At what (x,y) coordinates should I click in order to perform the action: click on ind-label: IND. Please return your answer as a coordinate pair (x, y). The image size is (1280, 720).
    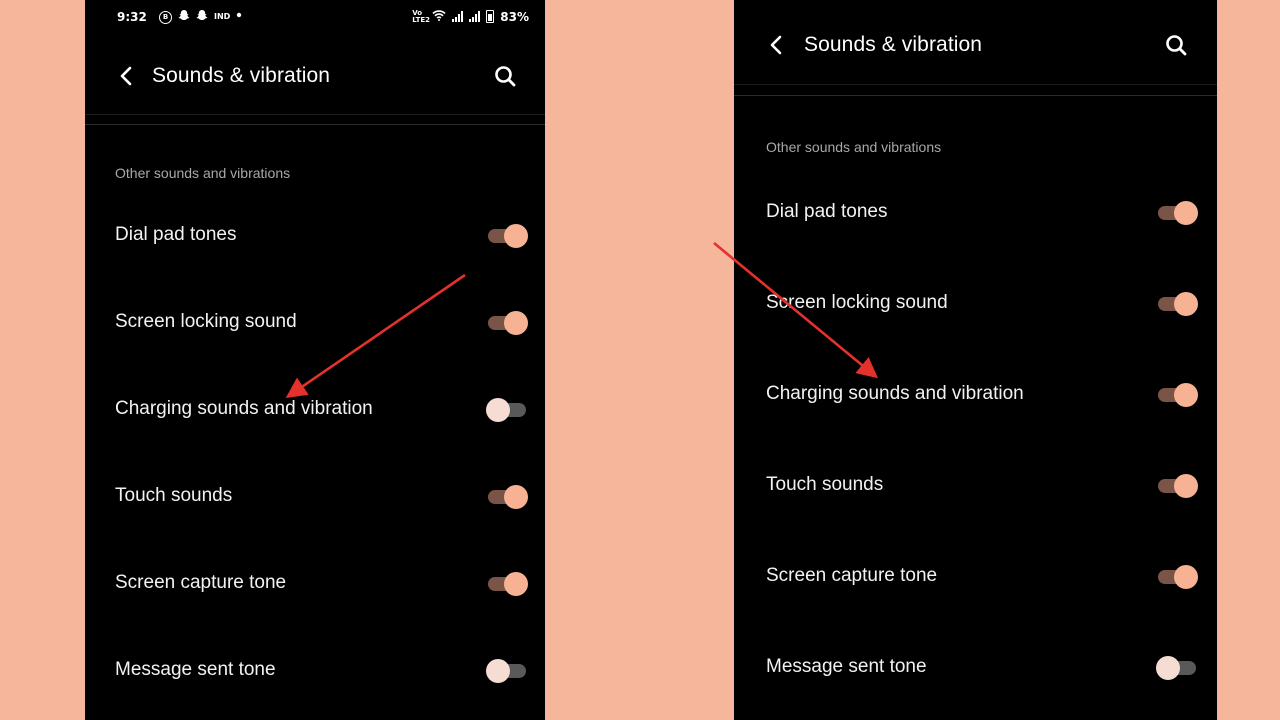
    Looking at the image, I should click on (222, 16).